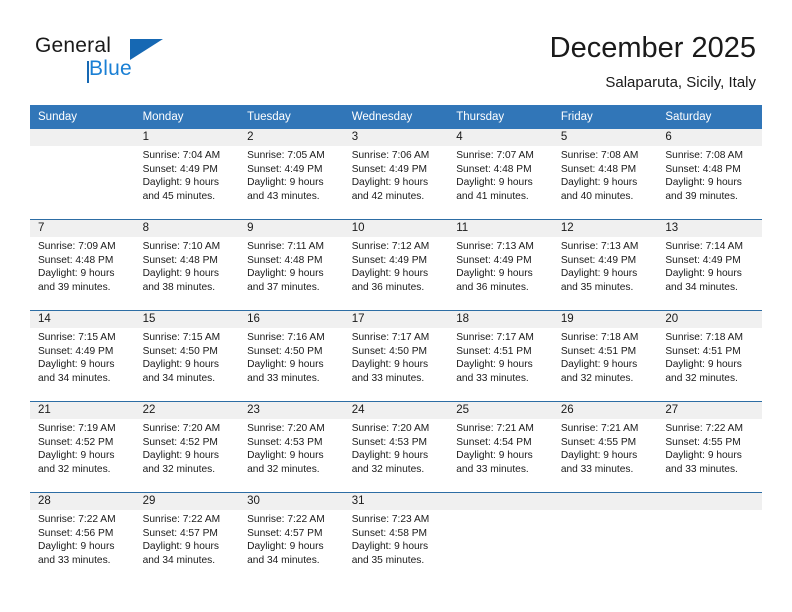 The width and height of the screenshot is (792, 612). Describe the element at coordinates (389, 442) in the screenshot. I see `sunset-text: Sunset: 4:53 PM` at that location.